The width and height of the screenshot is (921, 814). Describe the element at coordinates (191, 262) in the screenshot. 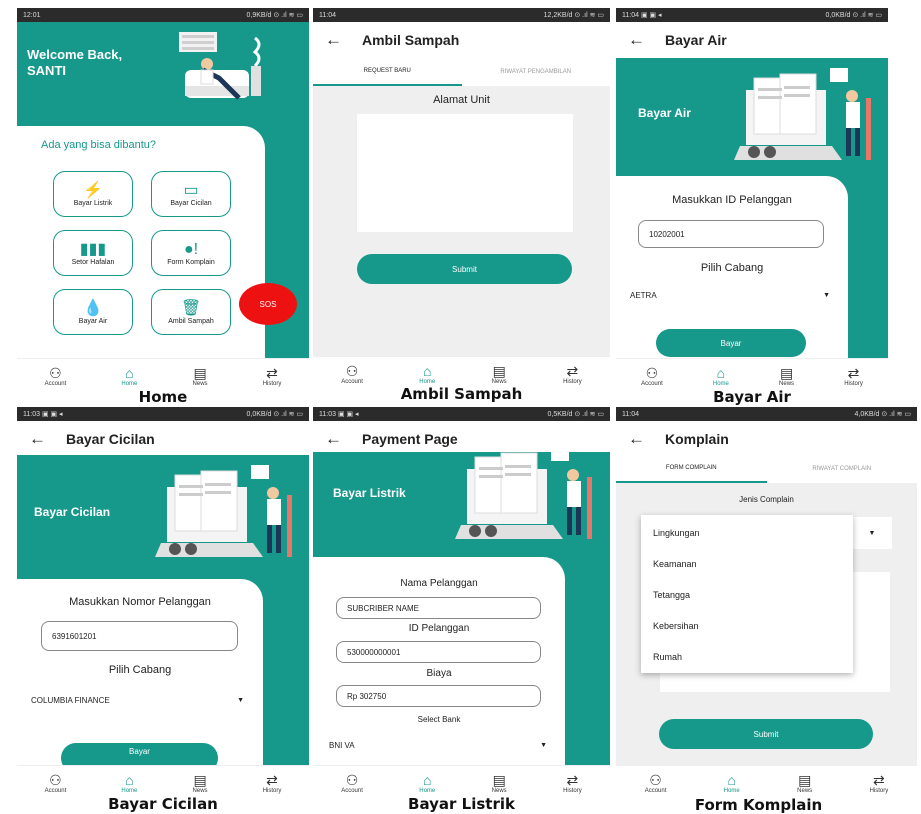

I see `tile-label: Form Komplain` at that location.